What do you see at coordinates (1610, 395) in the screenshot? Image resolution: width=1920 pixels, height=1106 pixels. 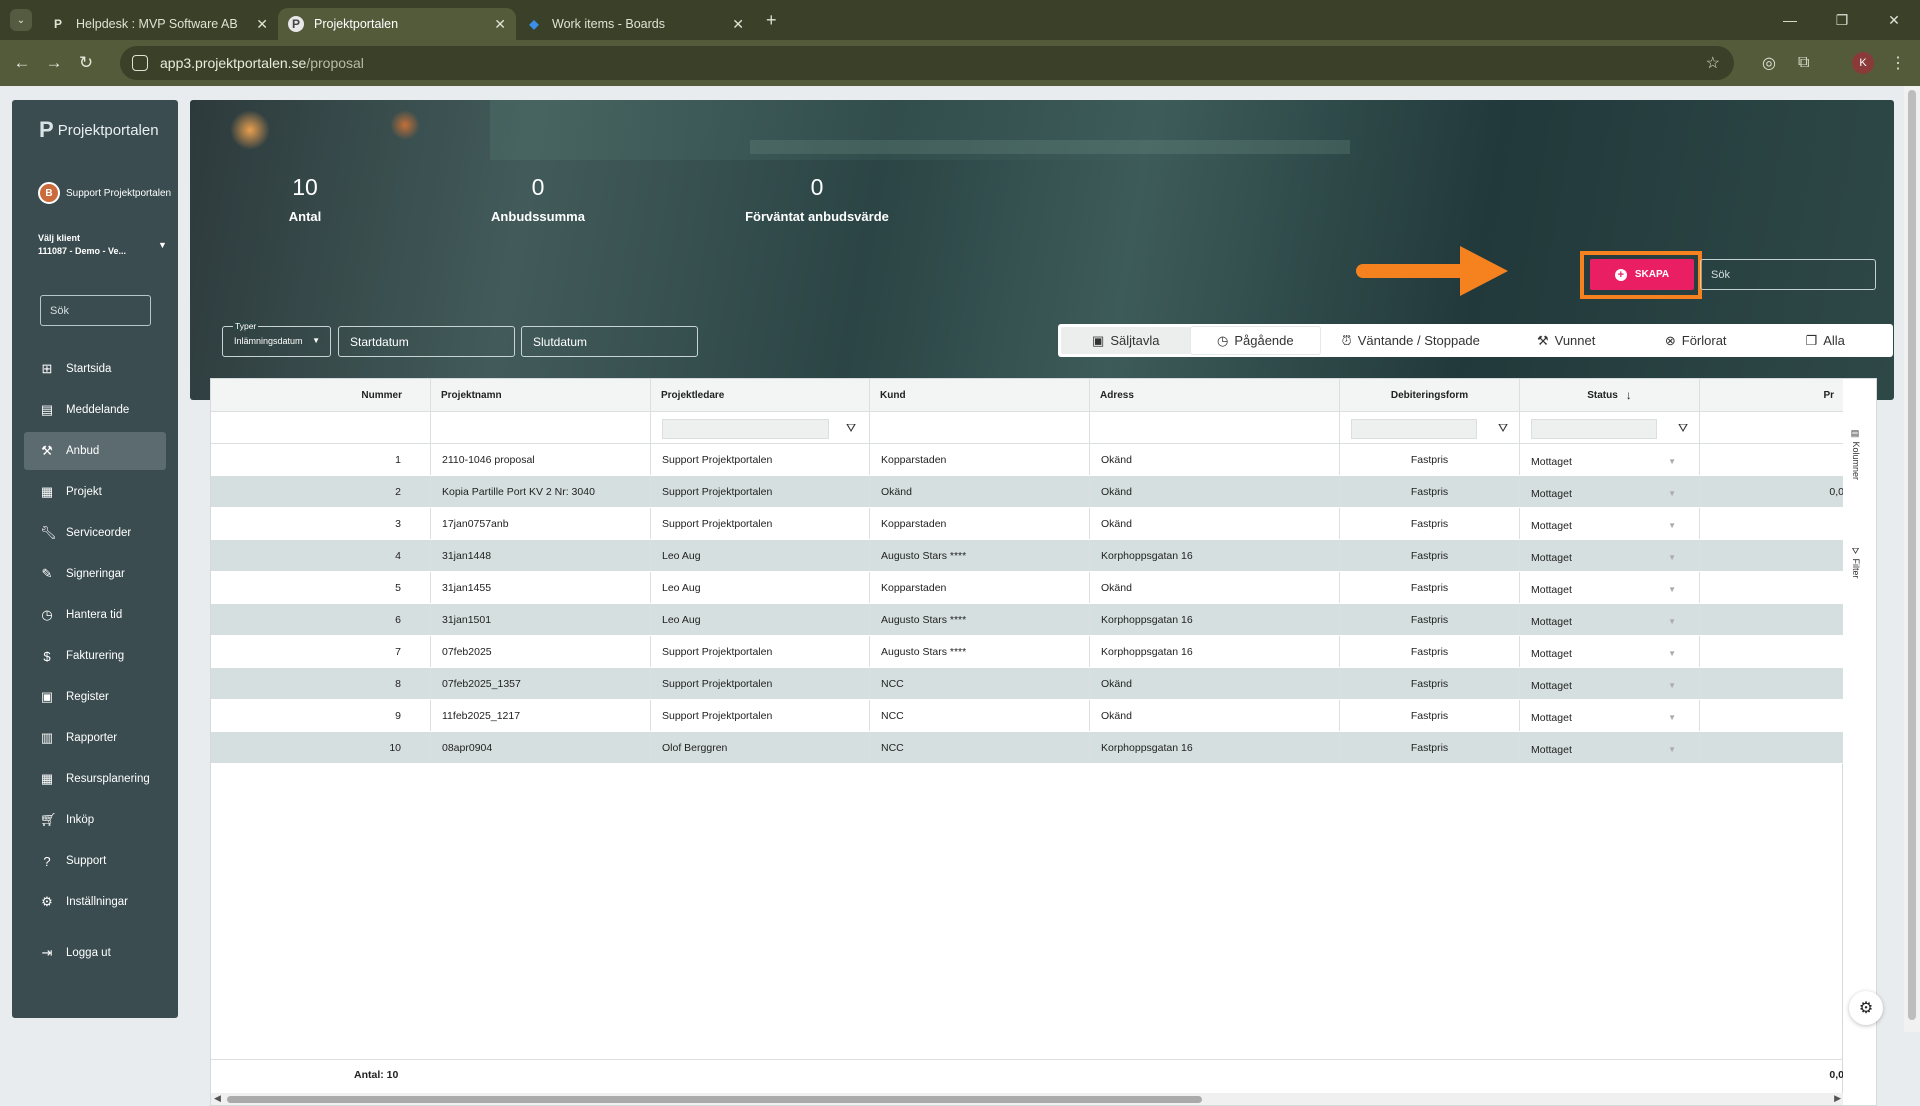 I see `column-header-status: Status ↓` at bounding box center [1610, 395].